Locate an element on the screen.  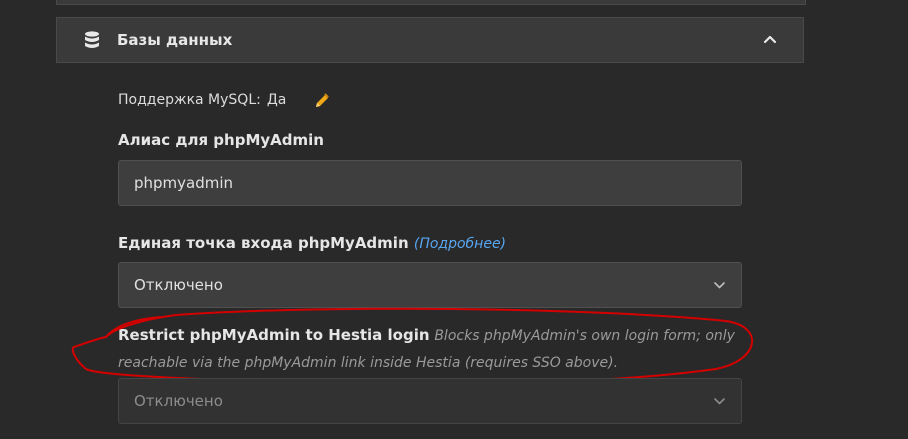
mysql-support-value: Да is located at coordinates (276, 100).